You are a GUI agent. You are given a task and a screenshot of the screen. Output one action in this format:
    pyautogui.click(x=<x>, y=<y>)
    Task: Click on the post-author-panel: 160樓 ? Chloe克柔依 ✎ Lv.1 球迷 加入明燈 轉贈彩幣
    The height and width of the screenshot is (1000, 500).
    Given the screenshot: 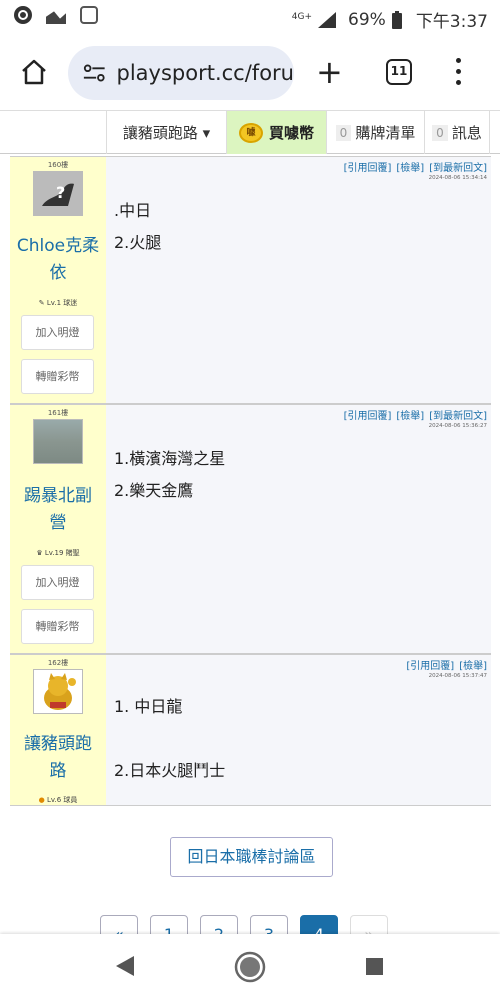 What is the action you would take?
    pyautogui.click(x=58, y=280)
    